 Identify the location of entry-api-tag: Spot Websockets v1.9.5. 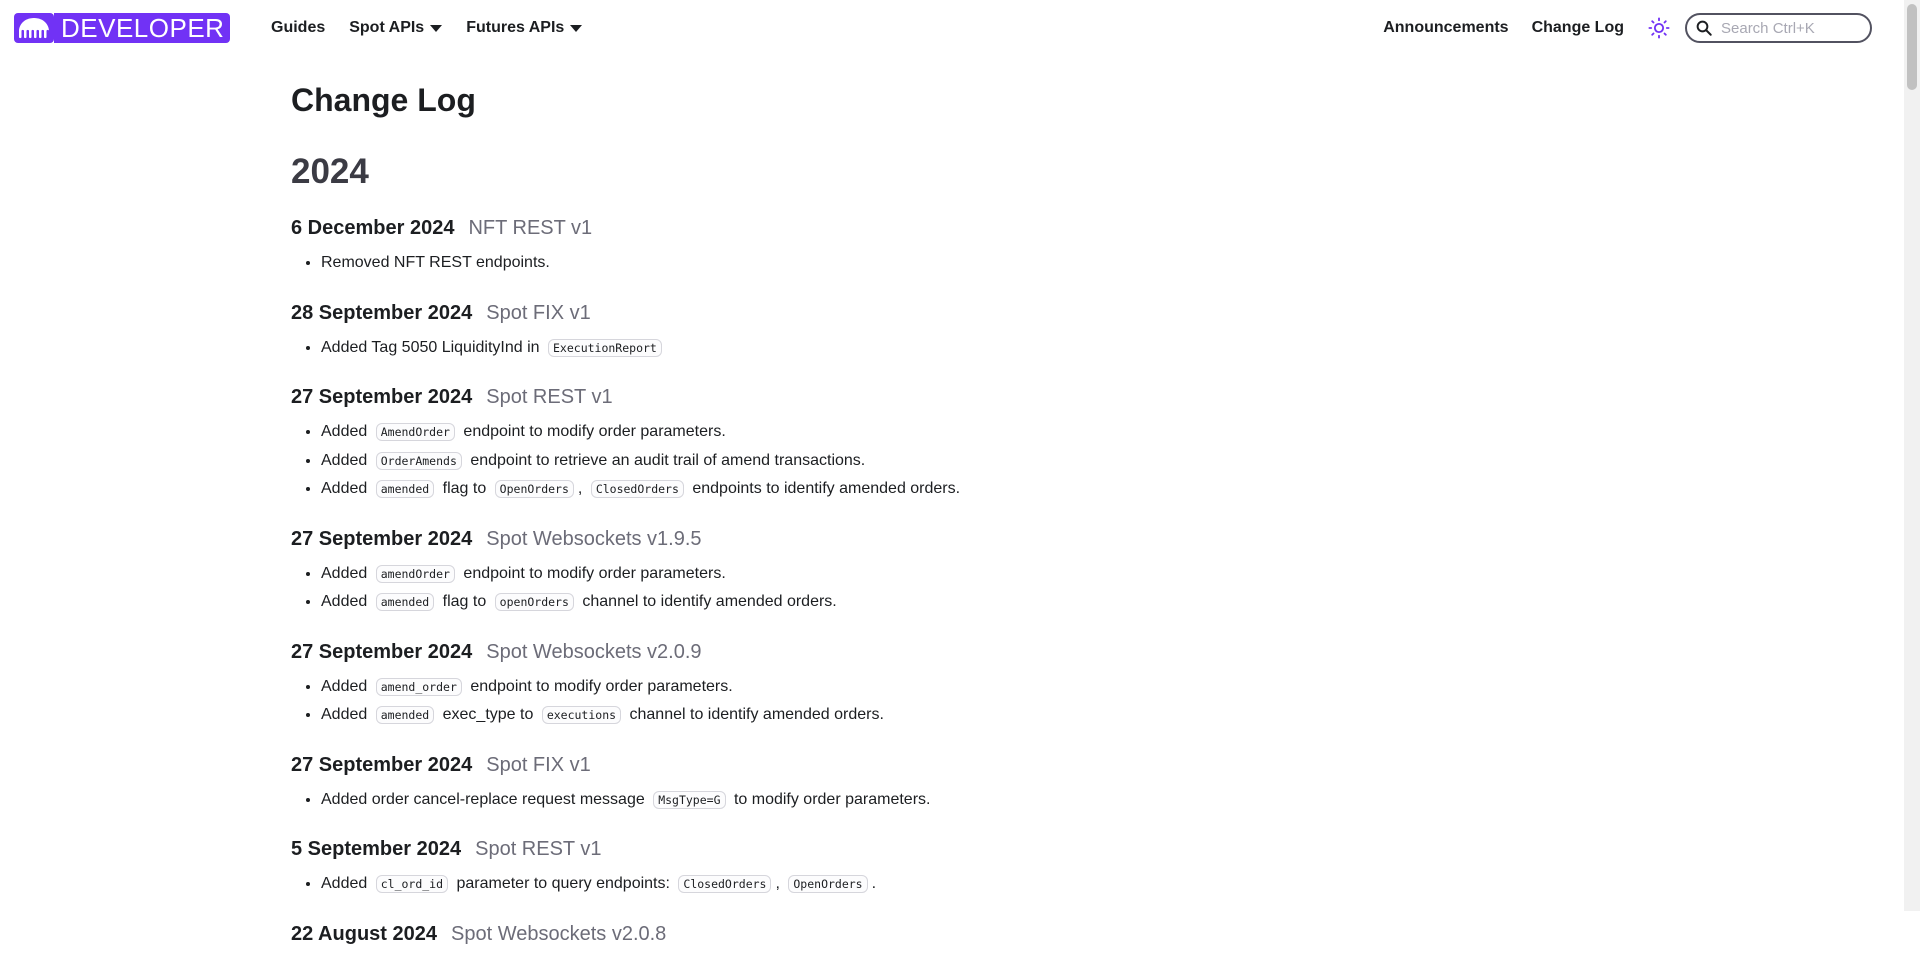
(594, 538).